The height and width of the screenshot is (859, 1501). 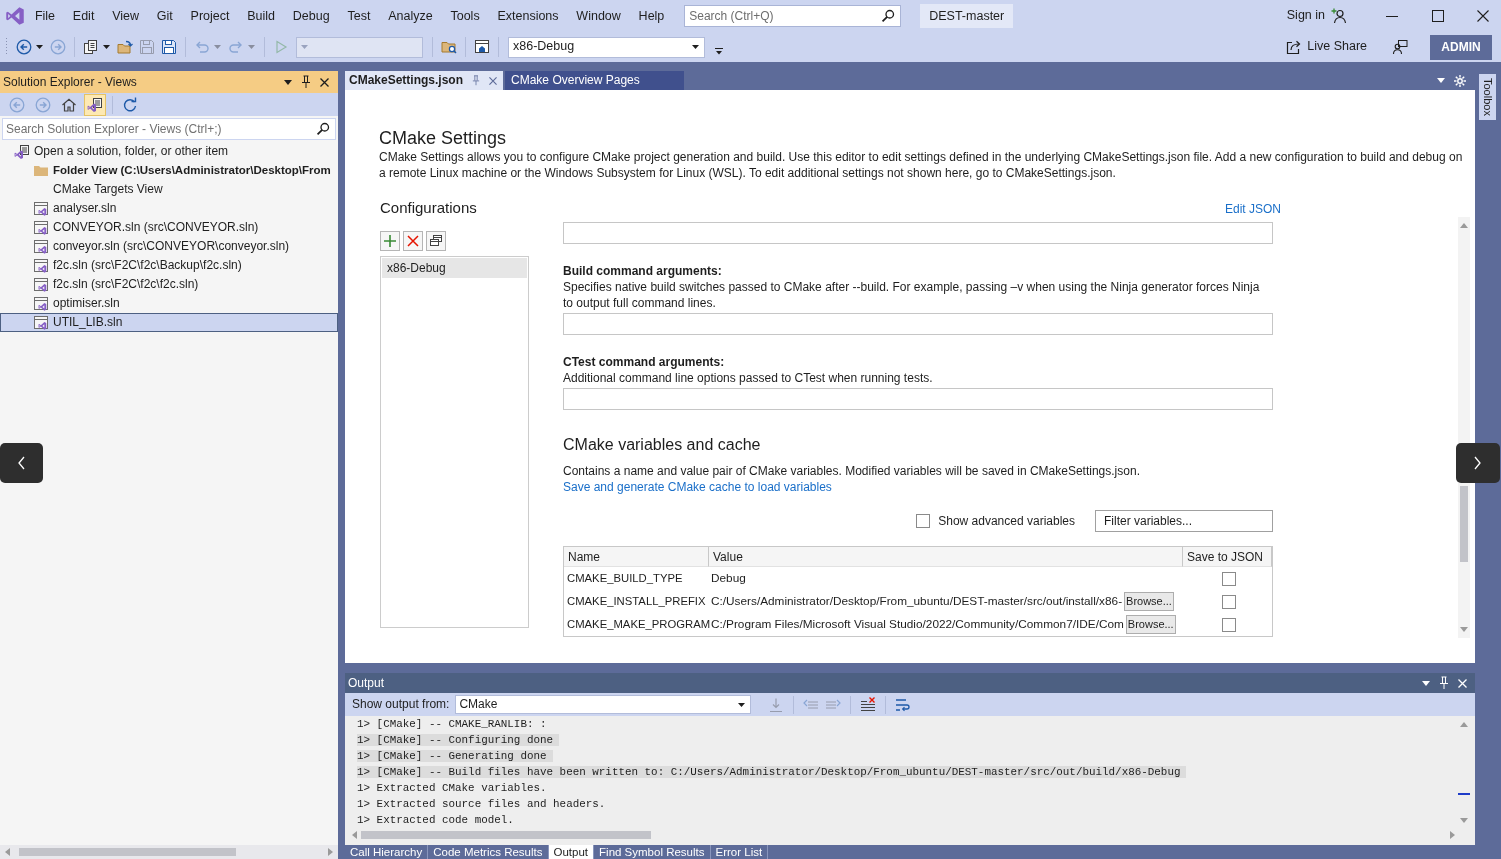 I want to click on window-icon, so click(x=482, y=47).